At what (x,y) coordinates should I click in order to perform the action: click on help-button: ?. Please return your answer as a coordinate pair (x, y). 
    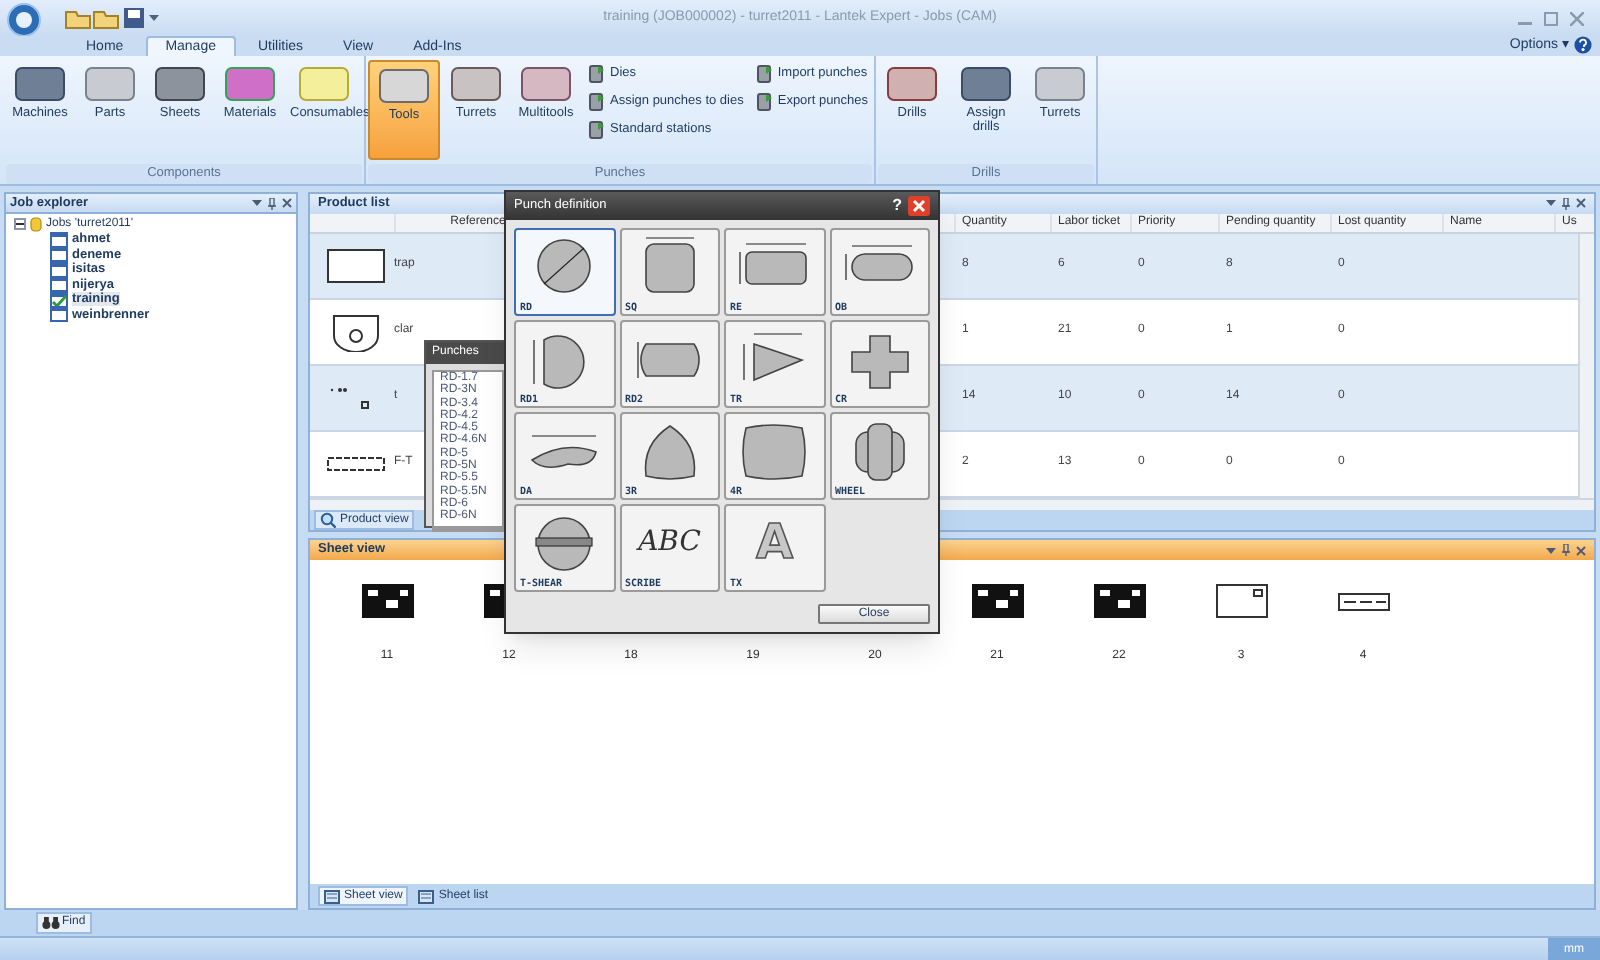
    Looking at the image, I should click on (897, 206).